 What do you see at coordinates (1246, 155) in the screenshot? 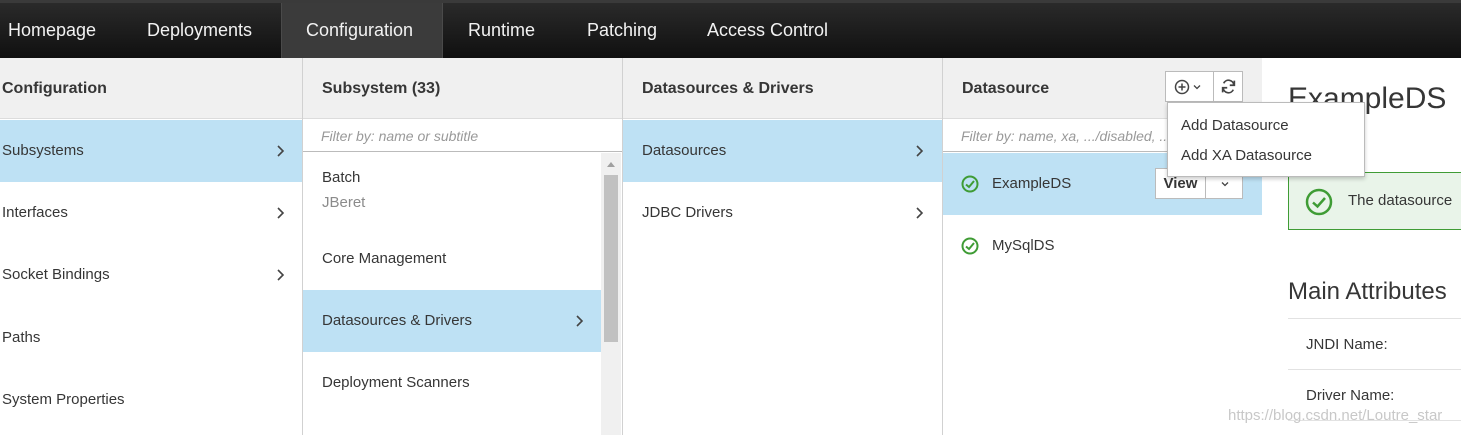
I see `menu-item-add-xa-datasource: Add XA Datasource` at bounding box center [1246, 155].